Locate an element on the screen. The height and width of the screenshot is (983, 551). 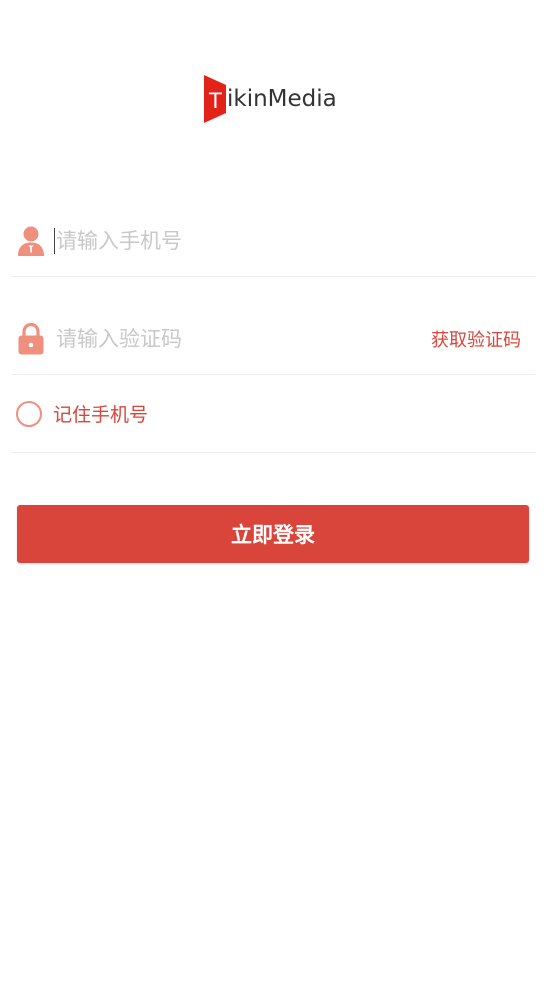
login-button: 立即登录 is located at coordinates (273, 534).